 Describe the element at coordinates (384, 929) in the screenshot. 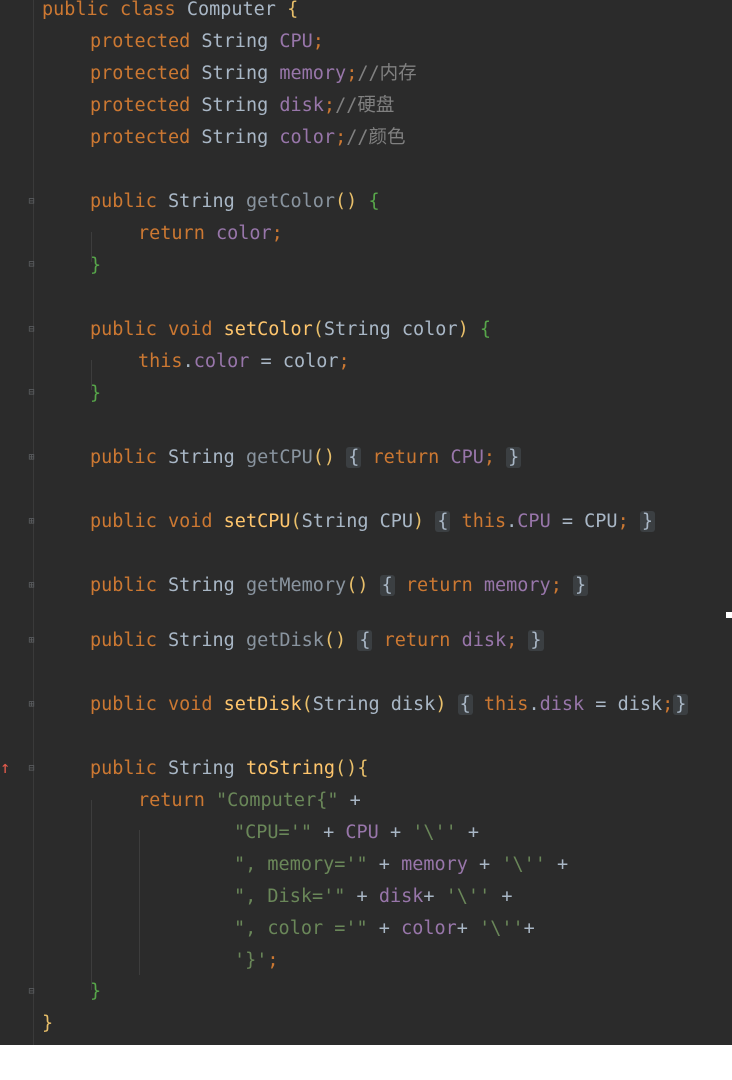

I see `code-line-concat: ", color ='" + color+ '\''+` at that location.